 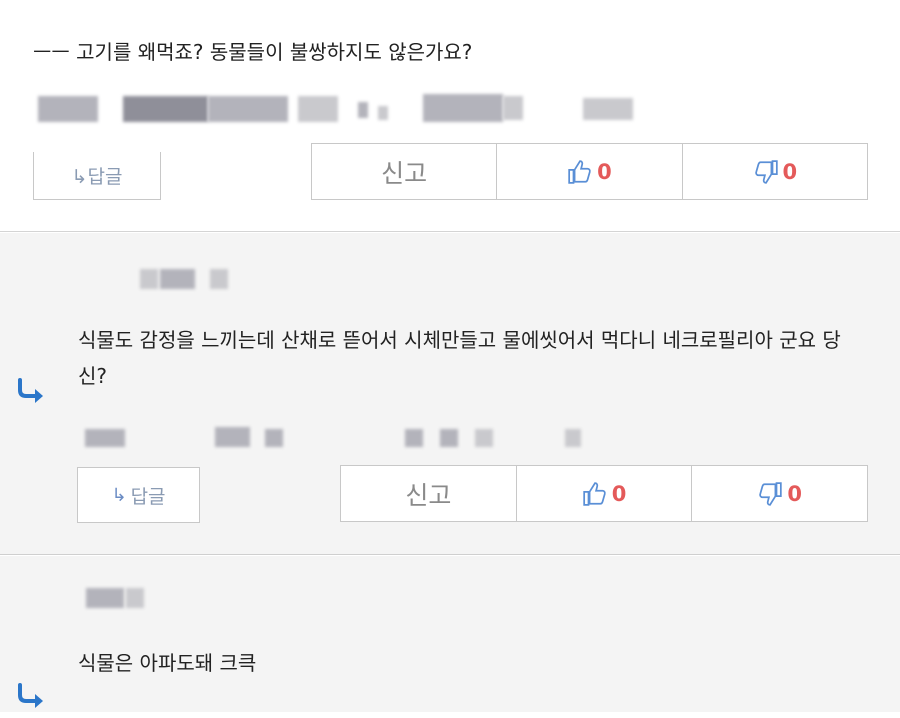 I want to click on reply-button: ↳답글, so click(x=97, y=176).